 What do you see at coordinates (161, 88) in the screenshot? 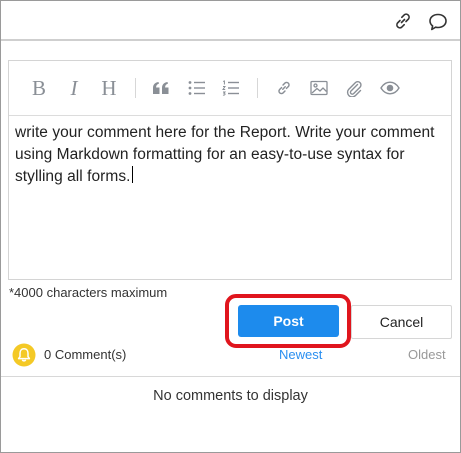
I see `quote-icon` at bounding box center [161, 88].